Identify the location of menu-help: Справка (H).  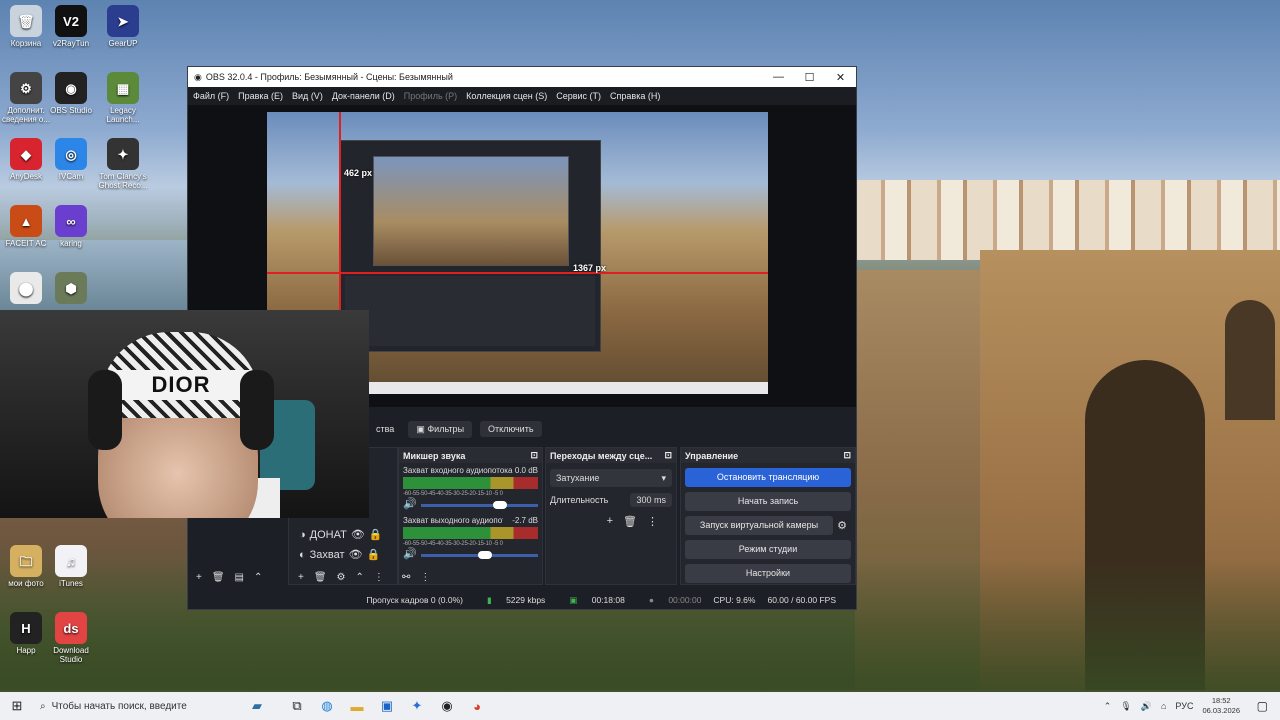
(635, 96).